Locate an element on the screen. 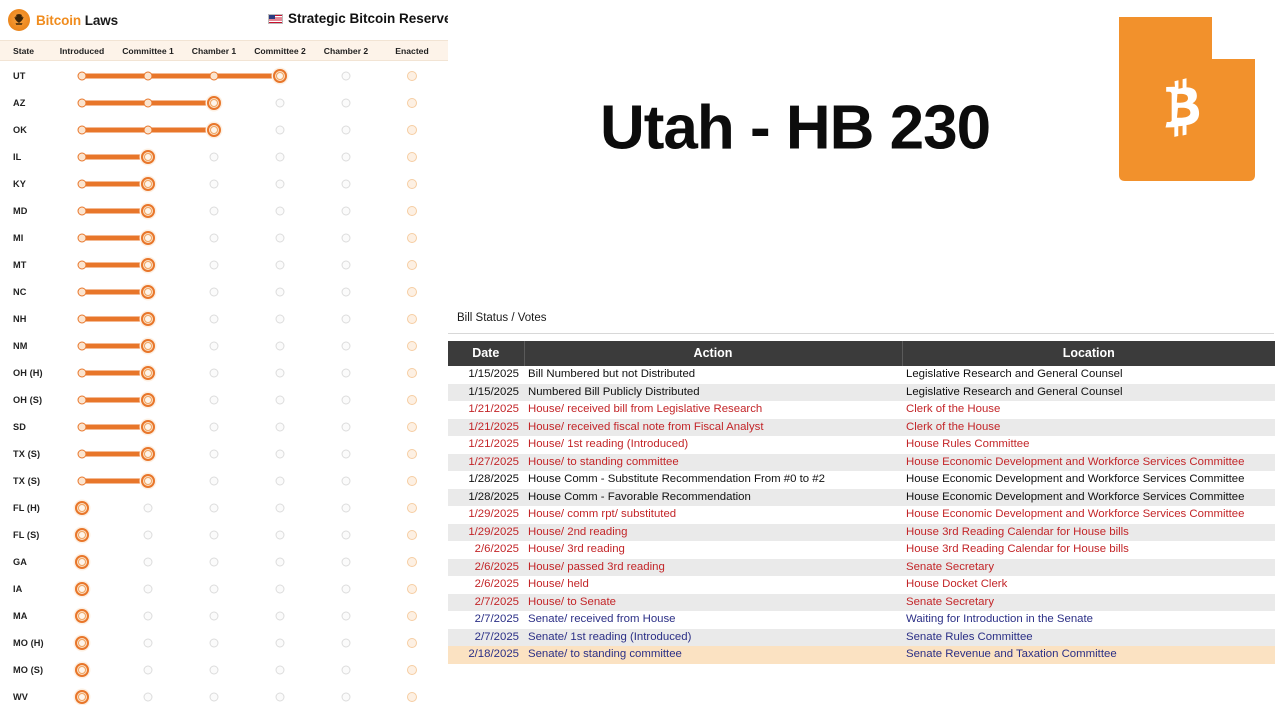 Image resolution: width=1280 pixels, height=705 pixels. tracker-column-header-committee-1: Committee 1 is located at coordinates (148, 51).